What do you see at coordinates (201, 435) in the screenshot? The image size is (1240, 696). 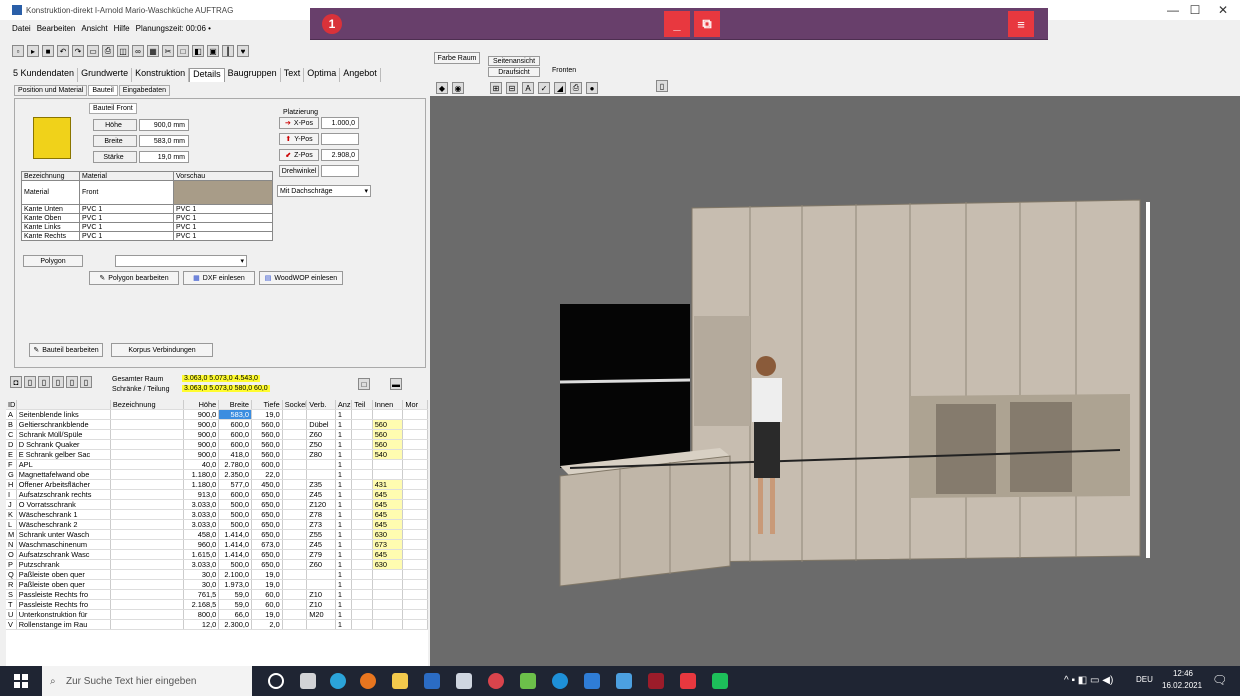 I see `grid-cell: 900,0` at bounding box center [201, 435].